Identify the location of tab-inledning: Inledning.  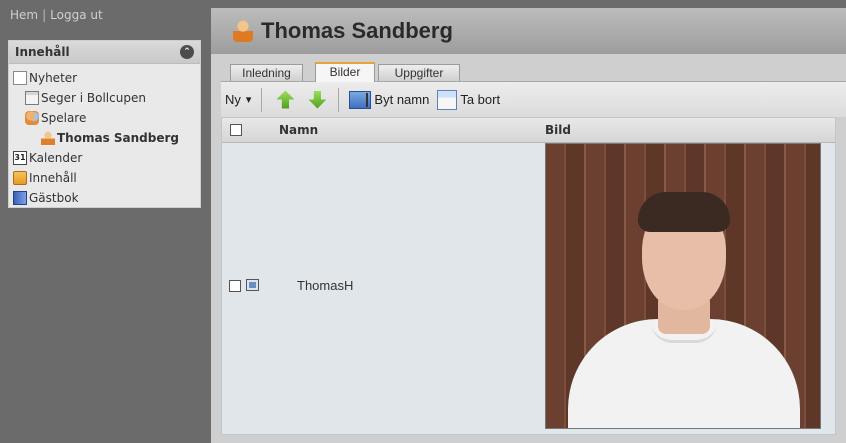
(266, 72).